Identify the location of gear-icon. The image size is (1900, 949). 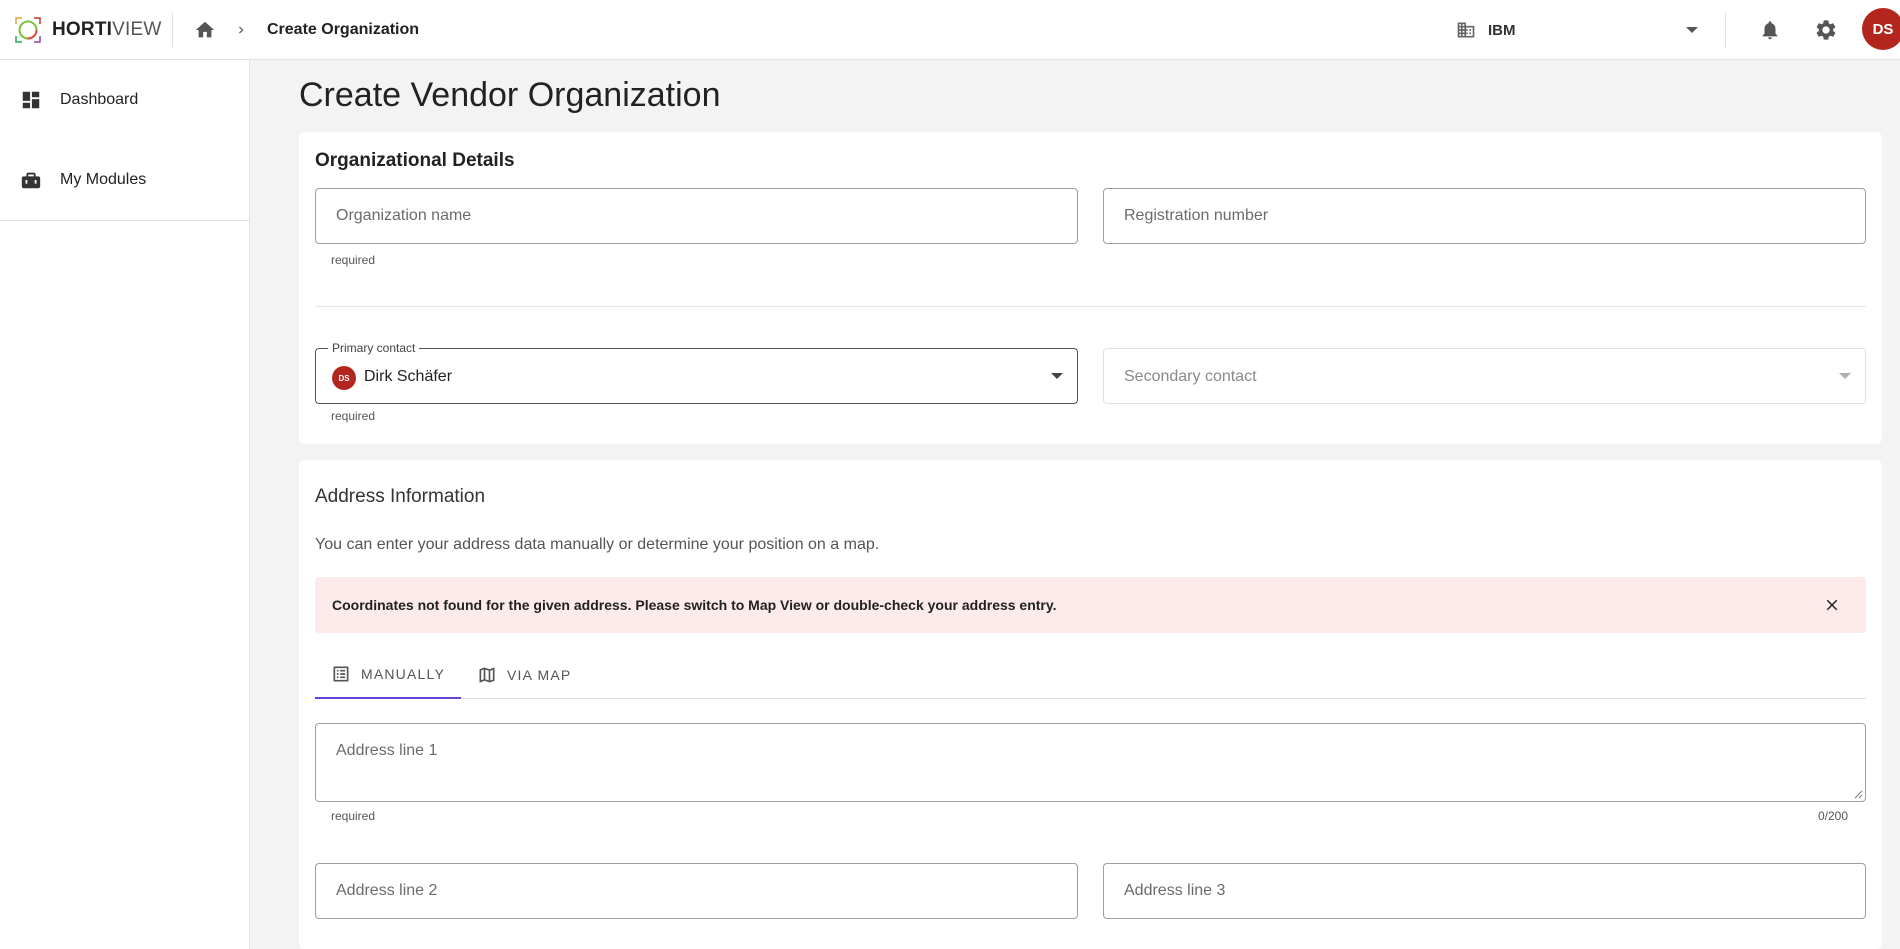
(1826, 30).